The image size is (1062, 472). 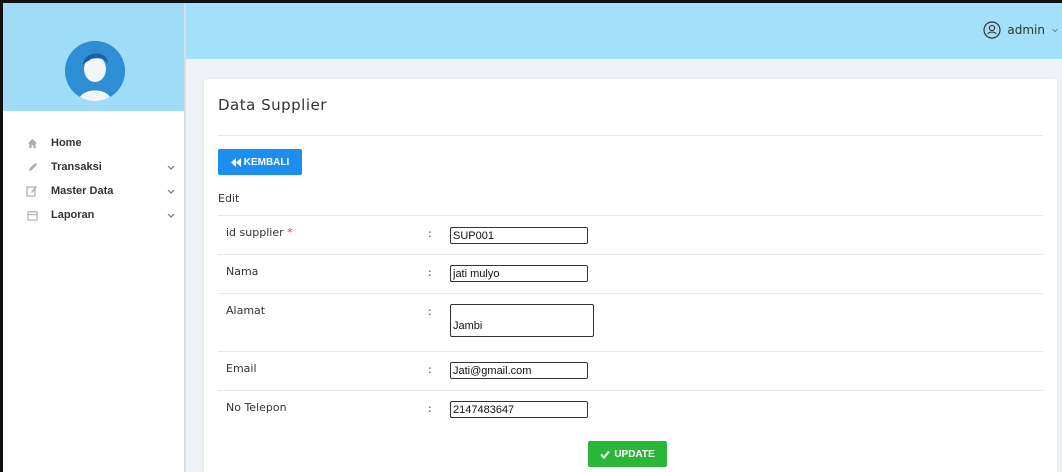 I want to click on form-row-id-supplier: id supplier * :, so click(x=630, y=234).